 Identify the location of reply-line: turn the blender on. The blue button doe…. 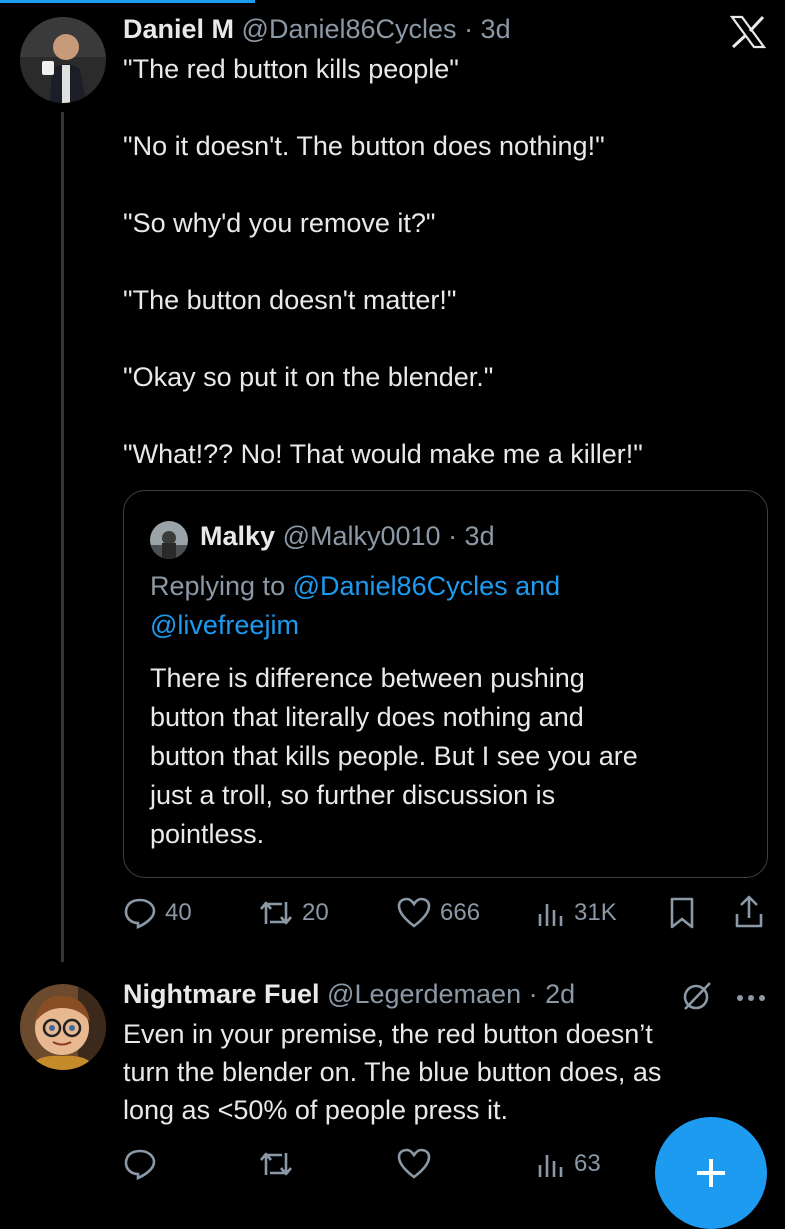
(392, 1072).